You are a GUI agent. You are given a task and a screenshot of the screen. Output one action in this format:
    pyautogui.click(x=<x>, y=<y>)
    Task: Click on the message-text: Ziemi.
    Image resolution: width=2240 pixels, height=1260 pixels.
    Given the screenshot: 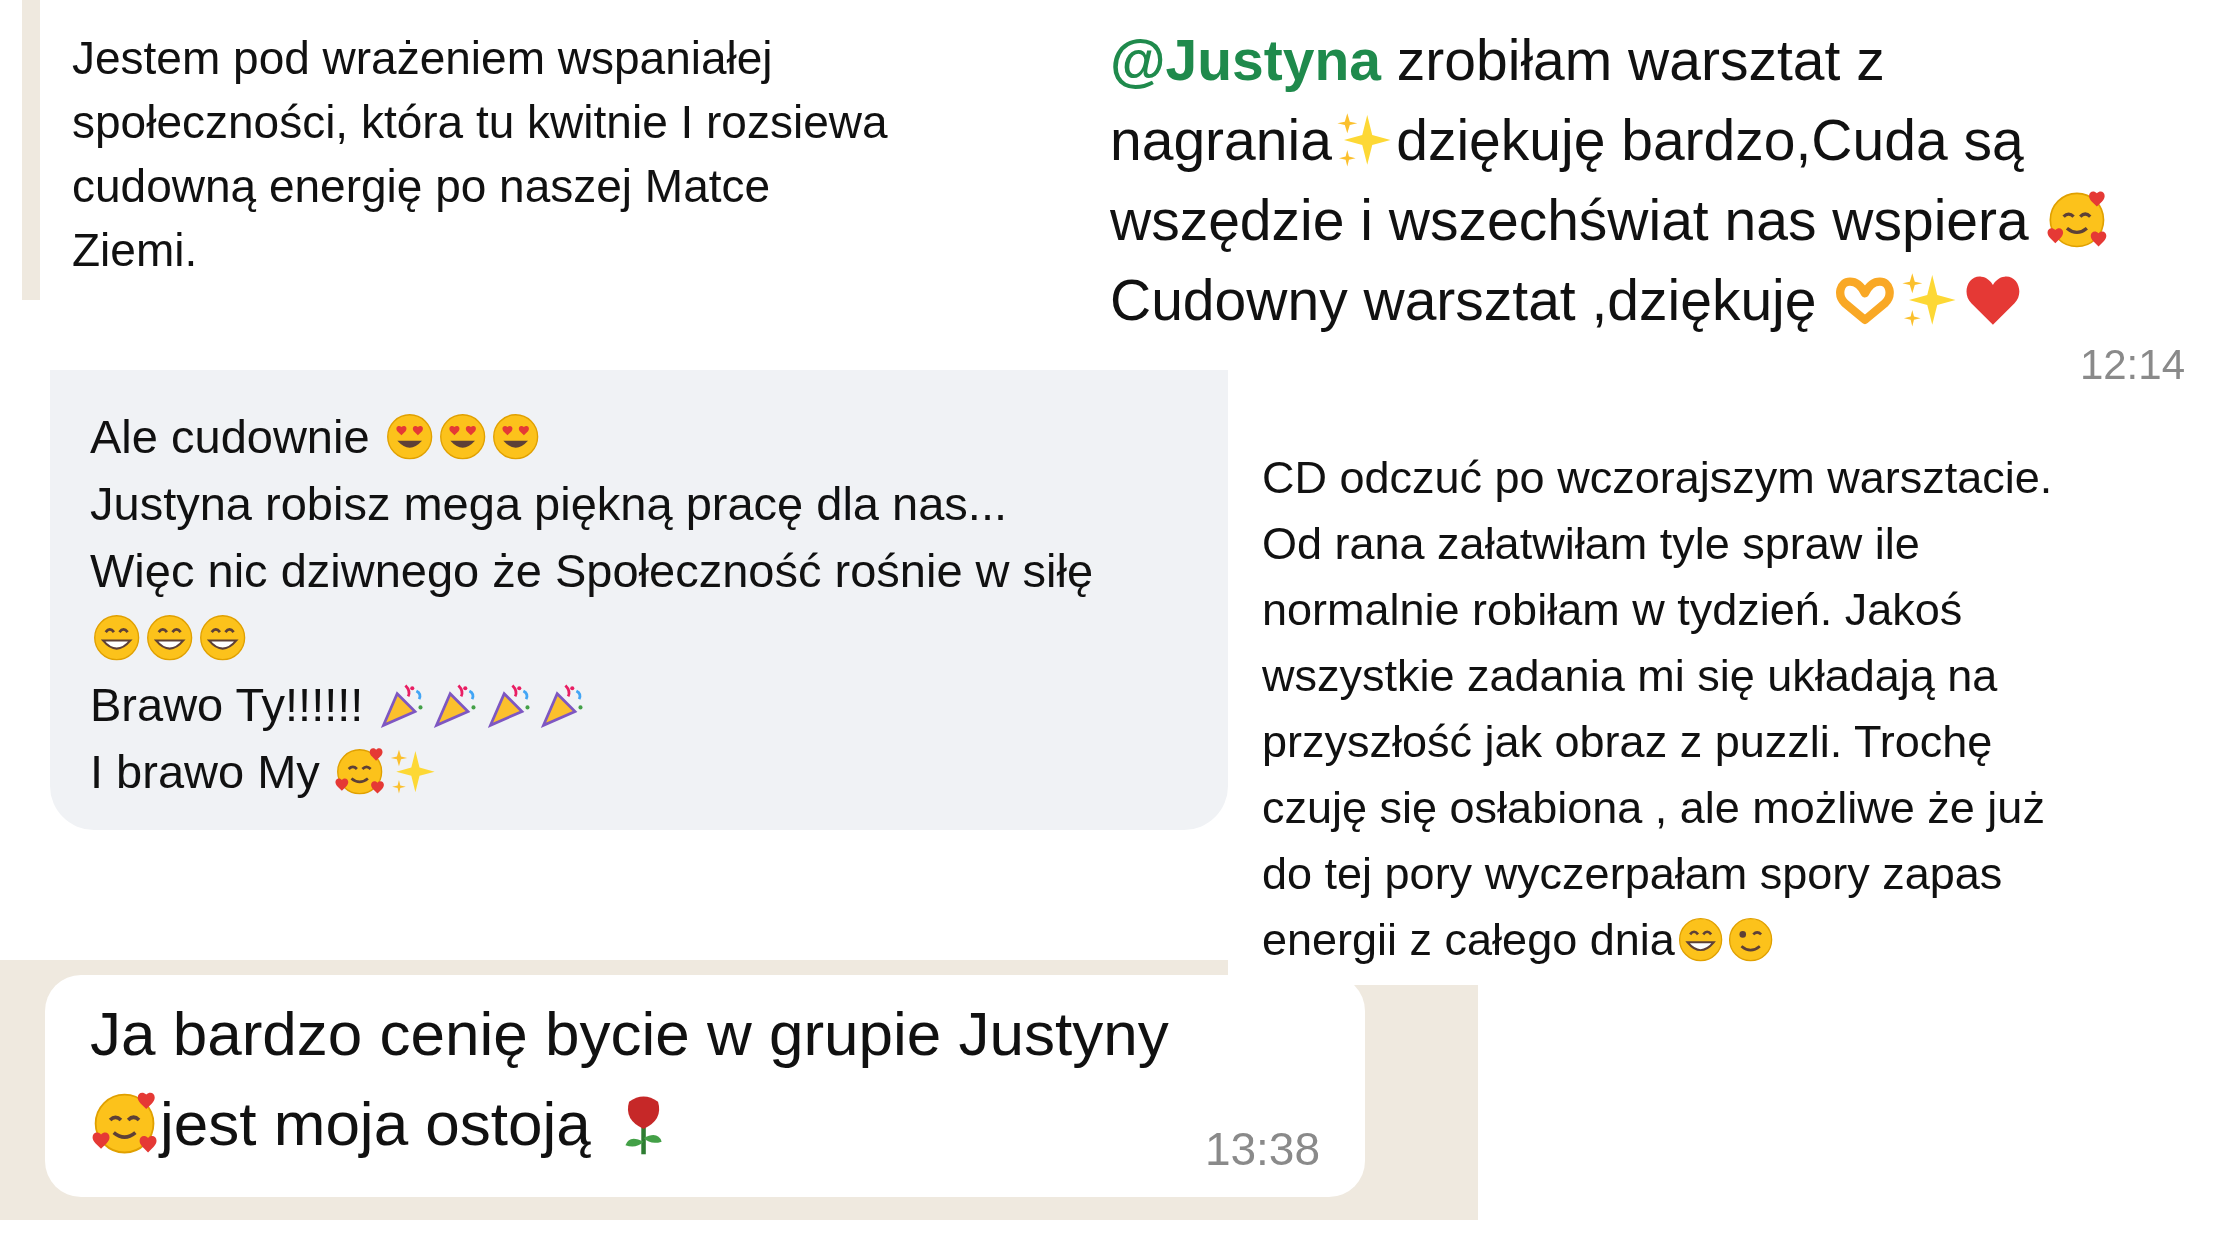 What is the action you would take?
    pyautogui.click(x=135, y=250)
    